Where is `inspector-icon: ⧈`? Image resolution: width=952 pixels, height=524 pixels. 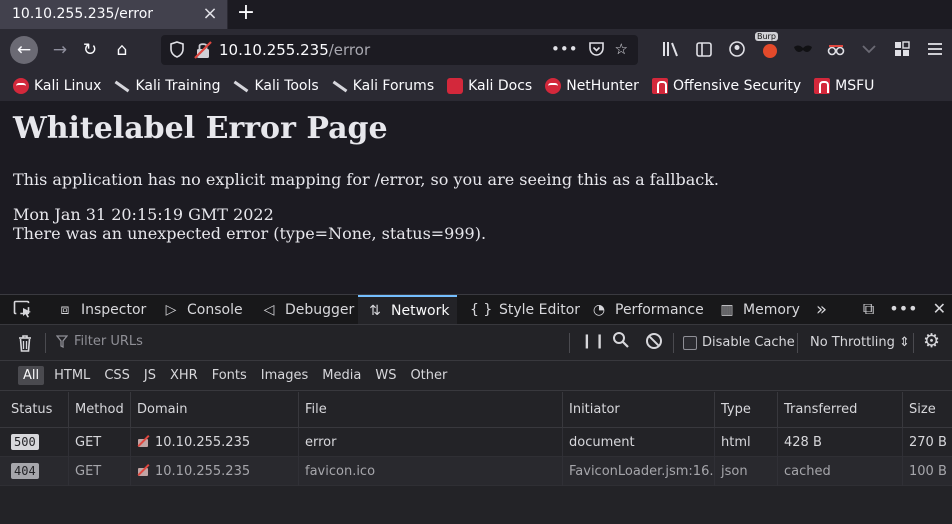 inspector-icon: ⧈ is located at coordinates (65, 309).